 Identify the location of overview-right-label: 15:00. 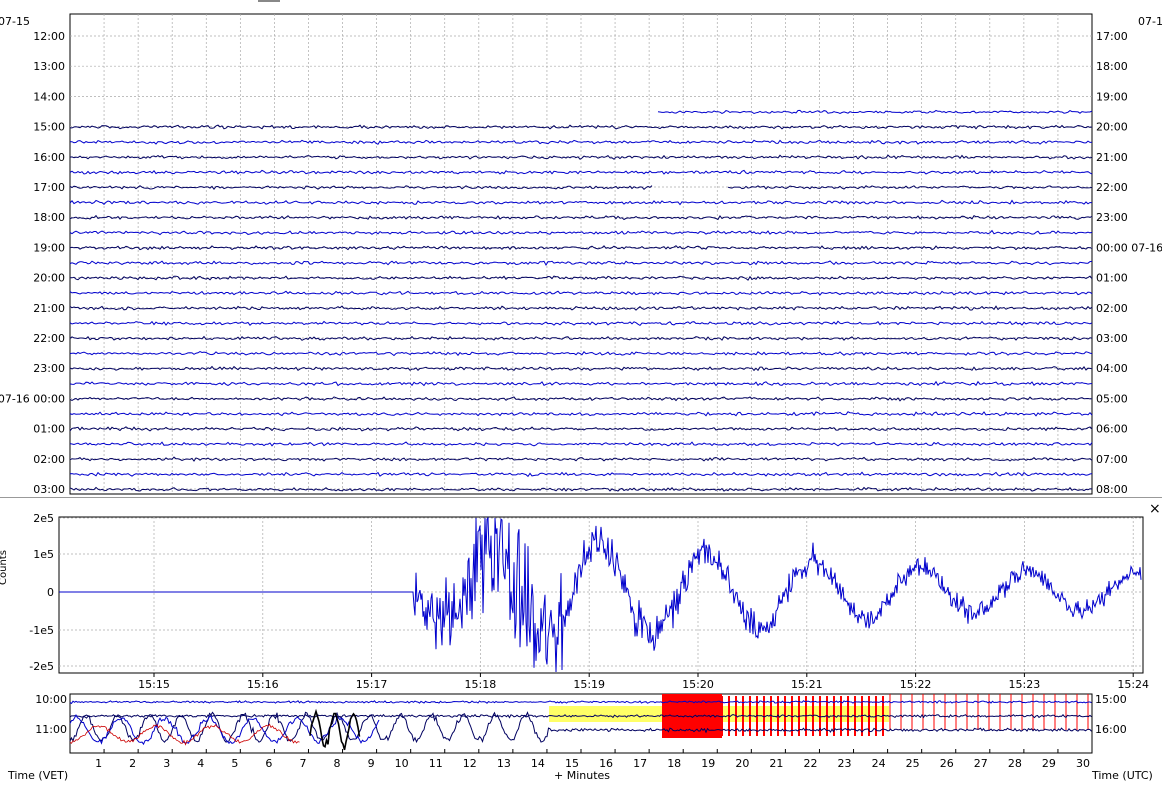
(1111, 699).